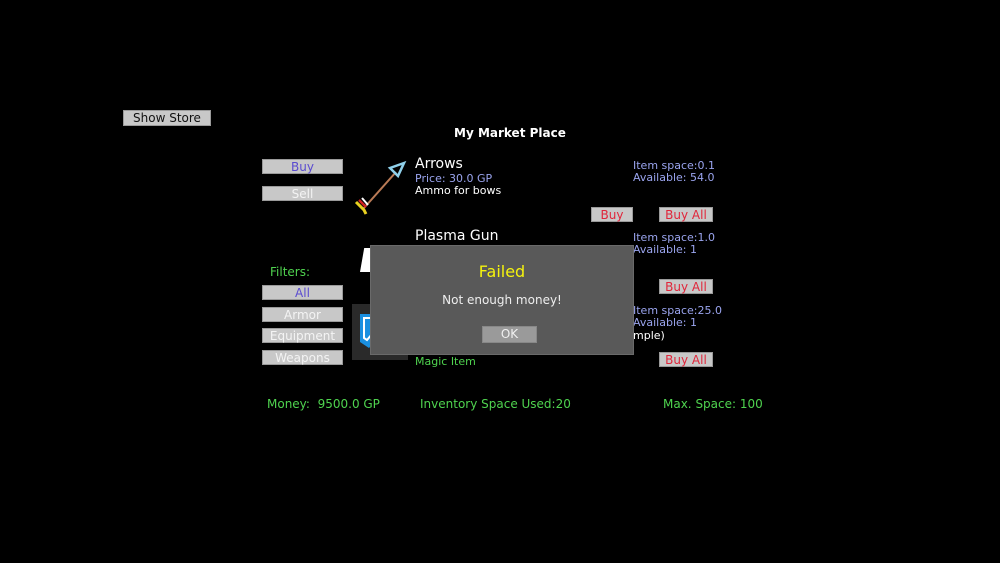  What do you see at coordinates (302, 193) in the screenshot?
I see `sell-mode-button: Sell` at bounding box center [302, 193].